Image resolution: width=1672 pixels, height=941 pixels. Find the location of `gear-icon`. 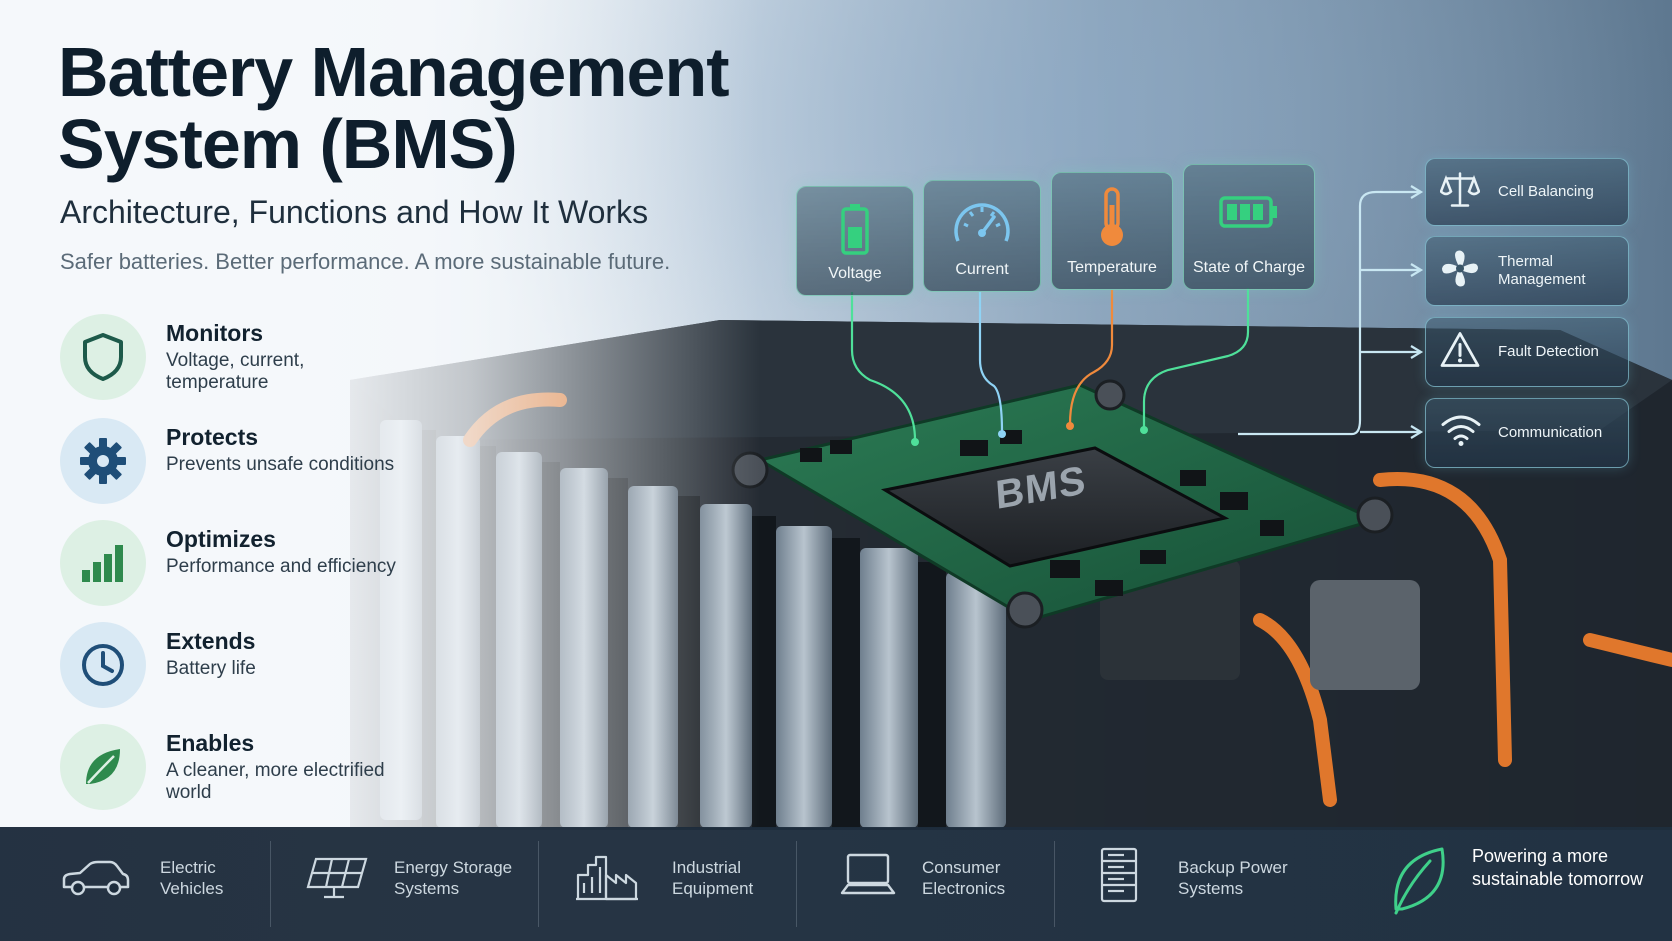

gear-icon is located at coordinates (103, 461).